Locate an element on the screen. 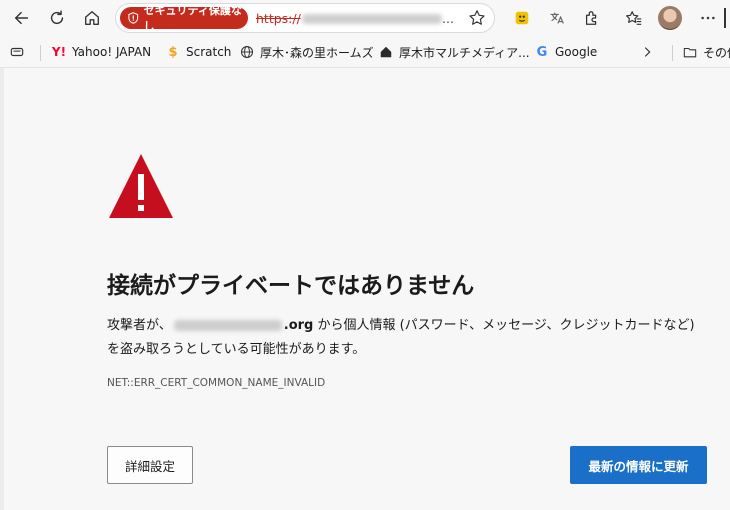  bookmark-label: Yahoo! JAPAN is located at coordinates (112, 52).